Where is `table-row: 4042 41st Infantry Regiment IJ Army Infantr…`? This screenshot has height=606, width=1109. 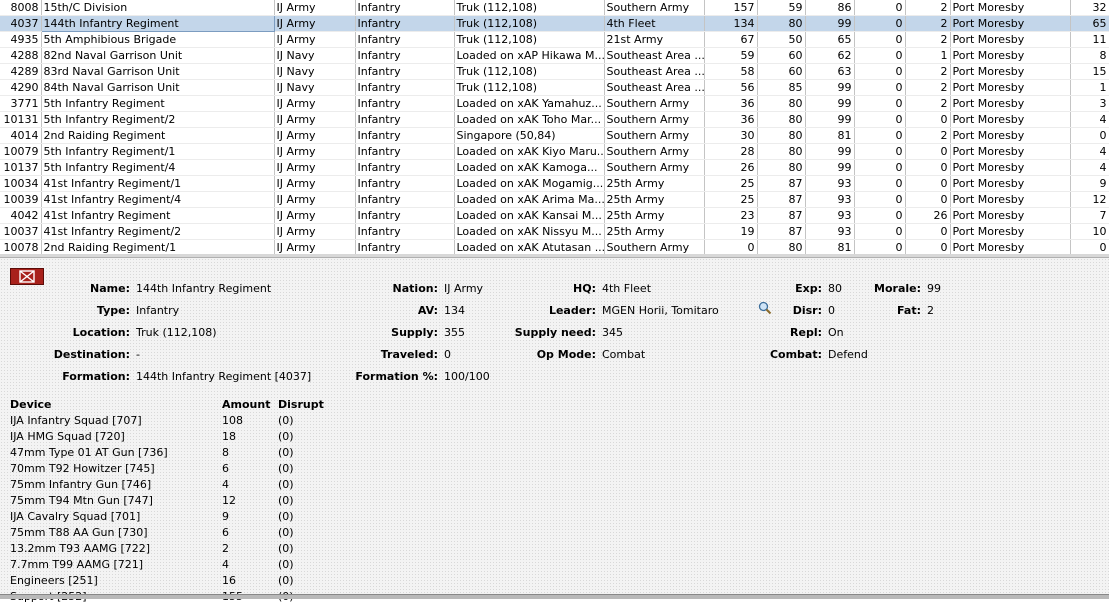 table-row: 4042 41st Infantry Regiment IJ Army Infantr… is located at coordinates (554, 215).